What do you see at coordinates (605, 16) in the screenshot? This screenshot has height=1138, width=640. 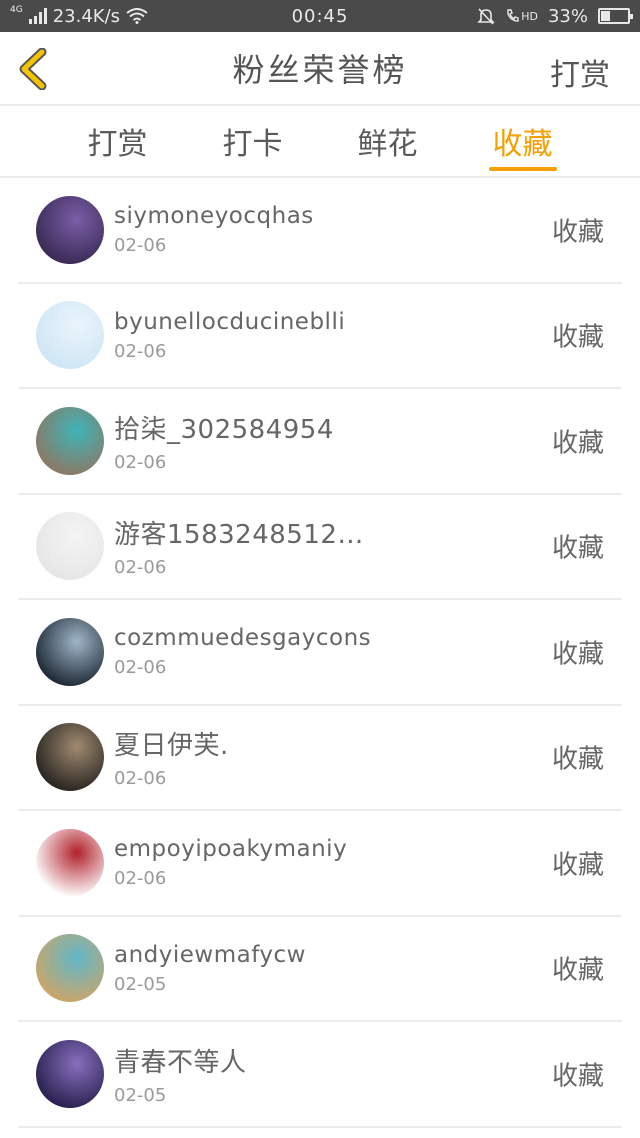 I see `battery-level-fill` at bounding box center [605, 16].